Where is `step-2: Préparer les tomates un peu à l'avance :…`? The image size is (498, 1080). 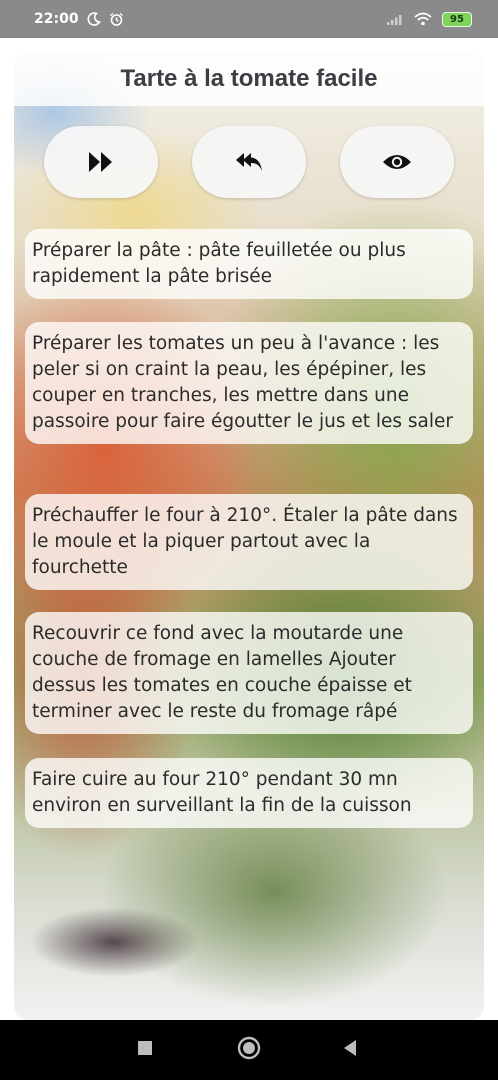
step-2: Préparer les tomates un peu à l'avance :… is located at coordinates (249, 383).